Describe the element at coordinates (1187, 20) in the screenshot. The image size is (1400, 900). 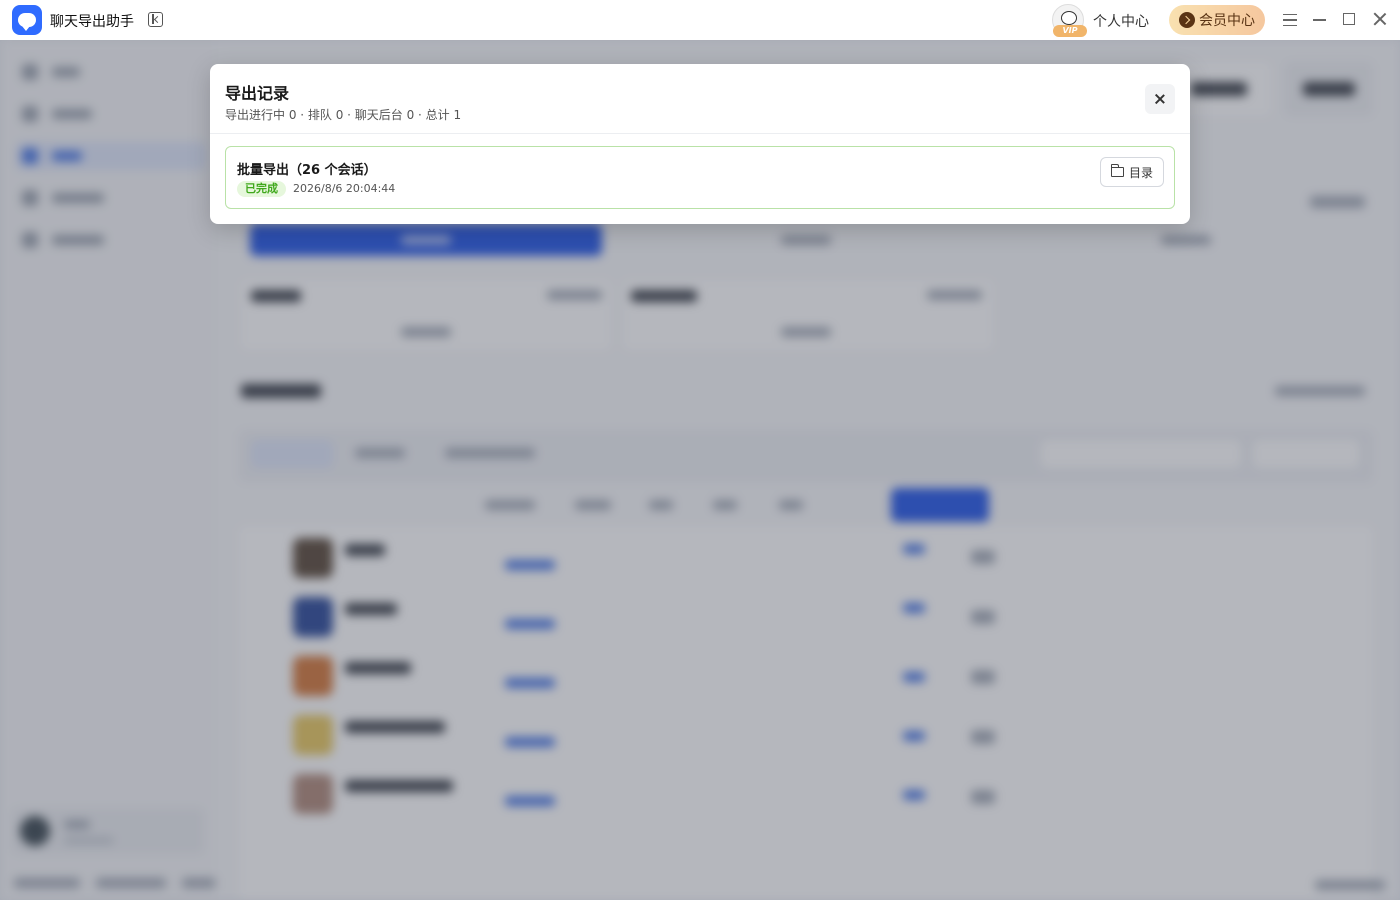
I see `arrow-right-icon` at that location.